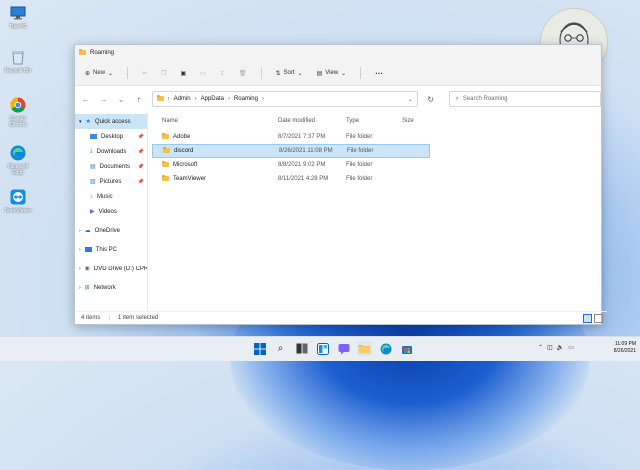 Image resolution: width=640 pixels, height=470 pixels. What do you see at coordinates (203, 73) in the screenshot?
I see `rename-button: ▭` at bounding box center [203, 73].